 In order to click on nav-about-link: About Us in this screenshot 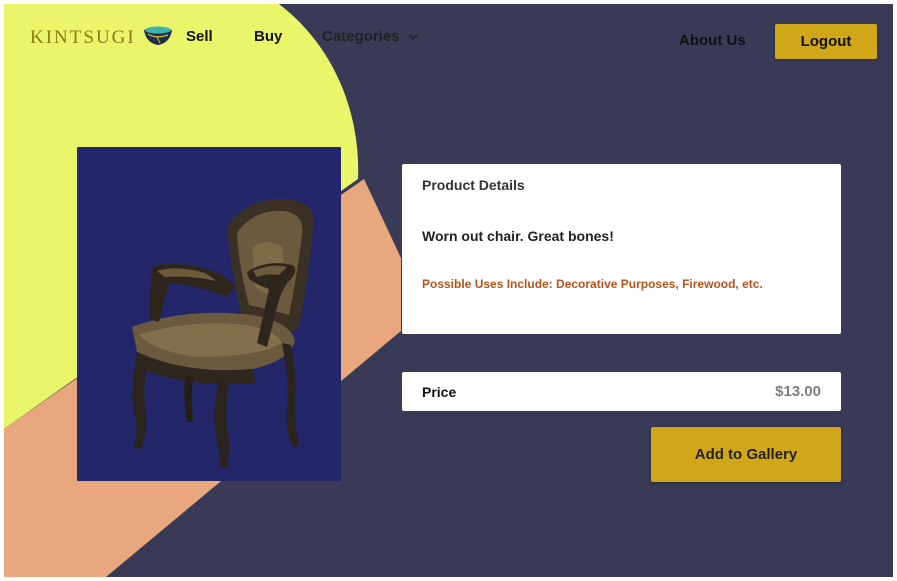, I will do `click(712, 40)`.